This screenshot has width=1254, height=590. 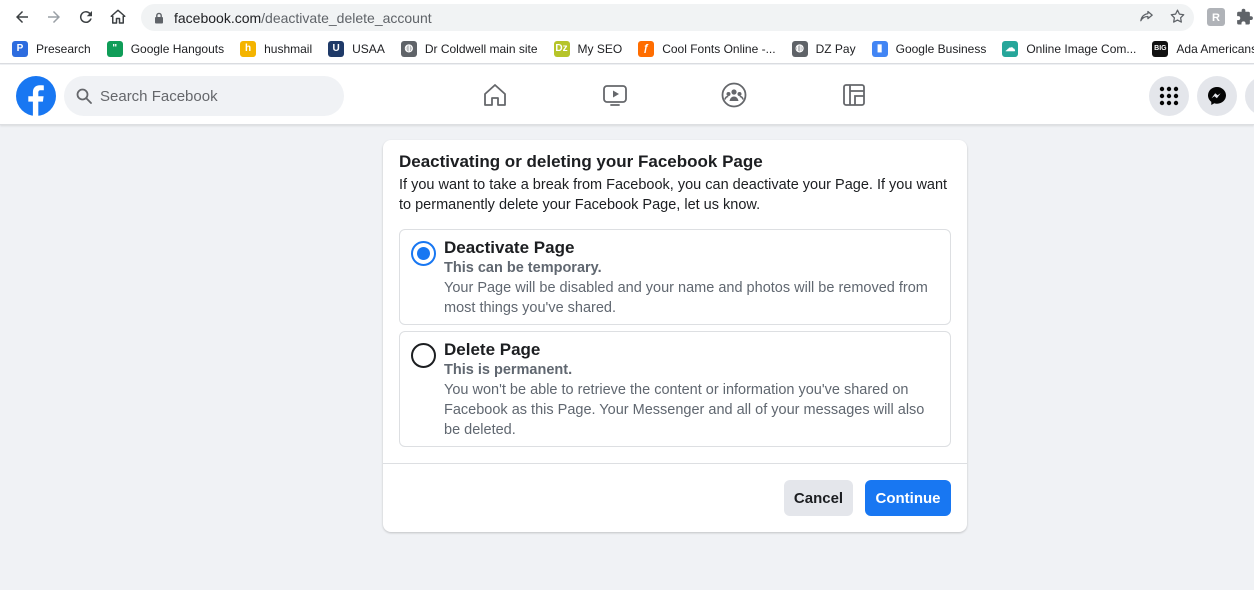 I want to click on bookmark-item: ◍ DZ Pay, so click(x=823, y=48).